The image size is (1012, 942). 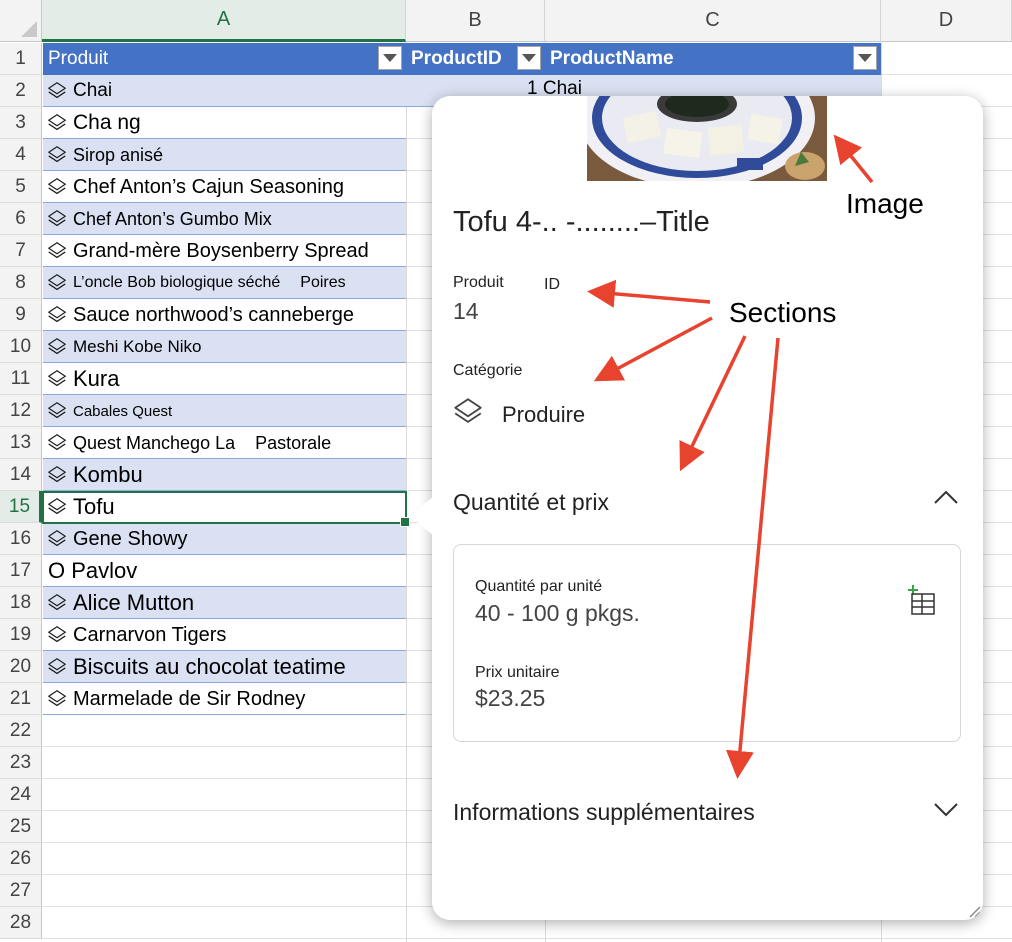 What do you see at coordinates (96, 378) in the screenshot?
I see `product-name: Kura` at bounding box center [96, 378].